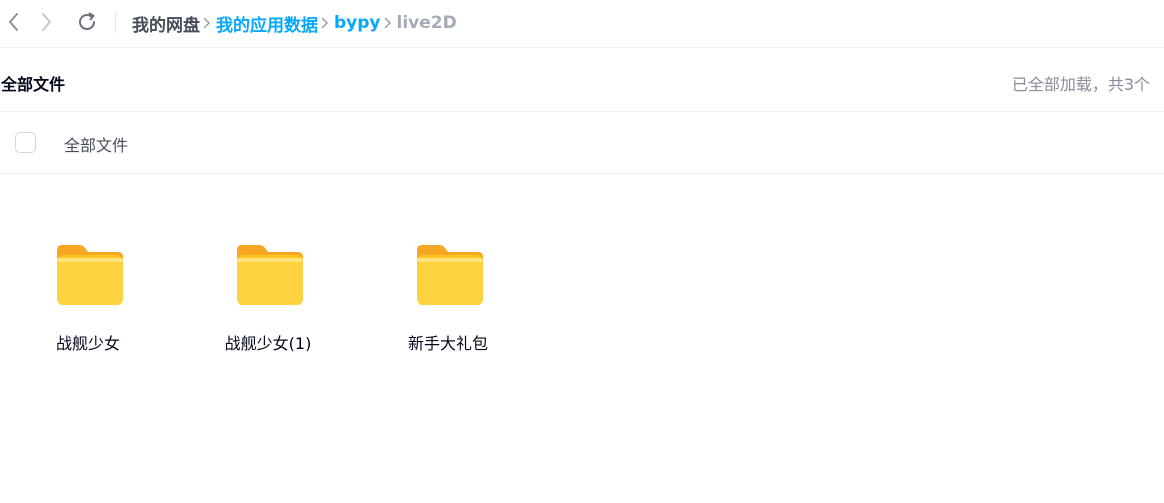  I want to click on select-all-checkbox, so click(25, 142).